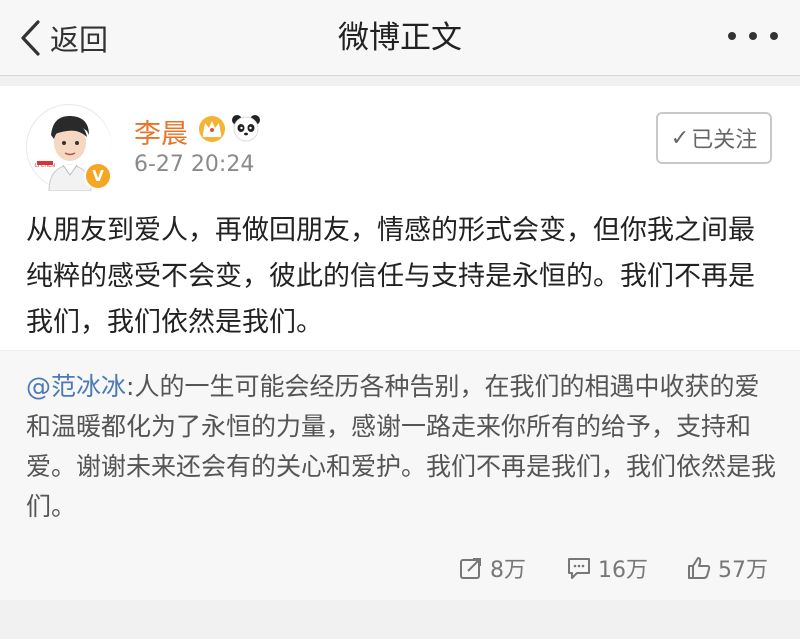  I want to click on more-button, so click(753, 36).